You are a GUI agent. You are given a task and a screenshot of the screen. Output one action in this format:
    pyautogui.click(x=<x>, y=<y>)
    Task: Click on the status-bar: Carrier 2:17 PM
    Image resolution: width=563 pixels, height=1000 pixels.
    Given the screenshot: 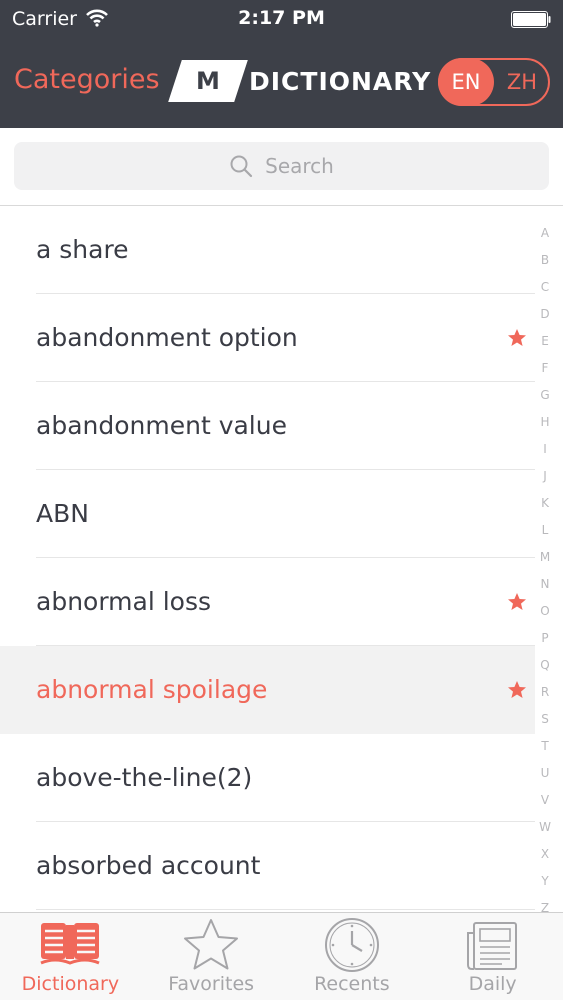 What is the action you would take?
    pyautogui.click(x=281, y=20)
    